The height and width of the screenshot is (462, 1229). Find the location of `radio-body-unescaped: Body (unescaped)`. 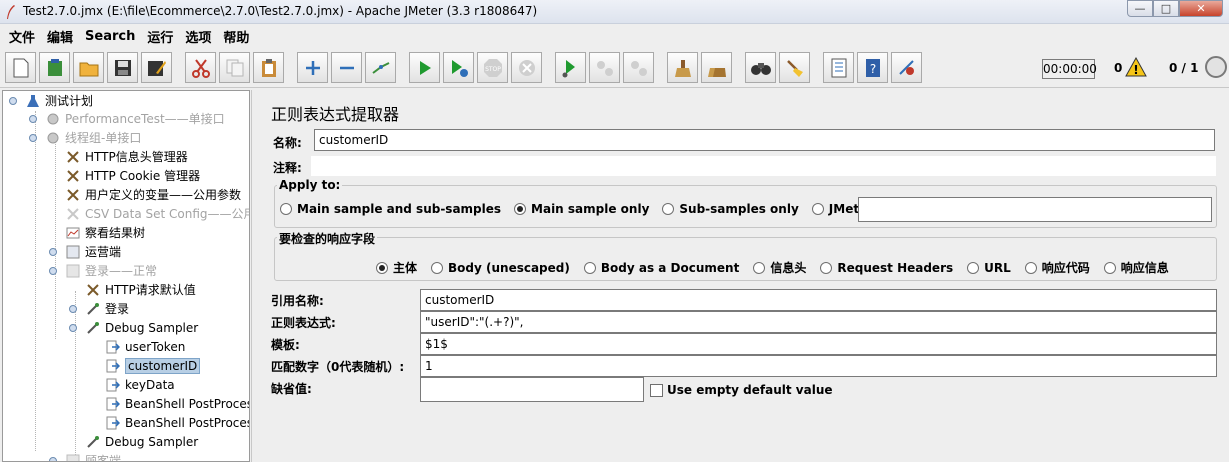

radio-body-unescaped: Body (unescaped) is located at coordinates (500, 268).